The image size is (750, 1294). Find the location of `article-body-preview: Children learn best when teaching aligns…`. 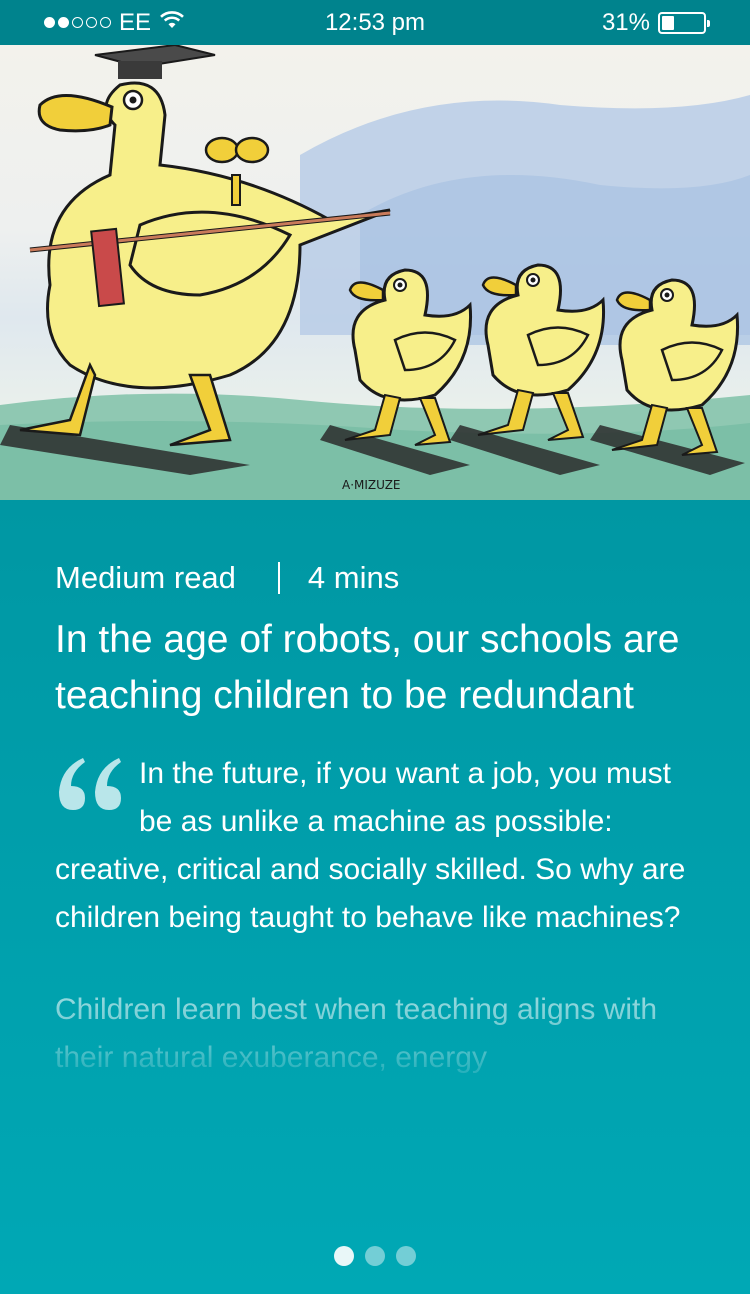

article-body-preview: Children learn best when teaching aligns… is located at coordinates (356, 1033).